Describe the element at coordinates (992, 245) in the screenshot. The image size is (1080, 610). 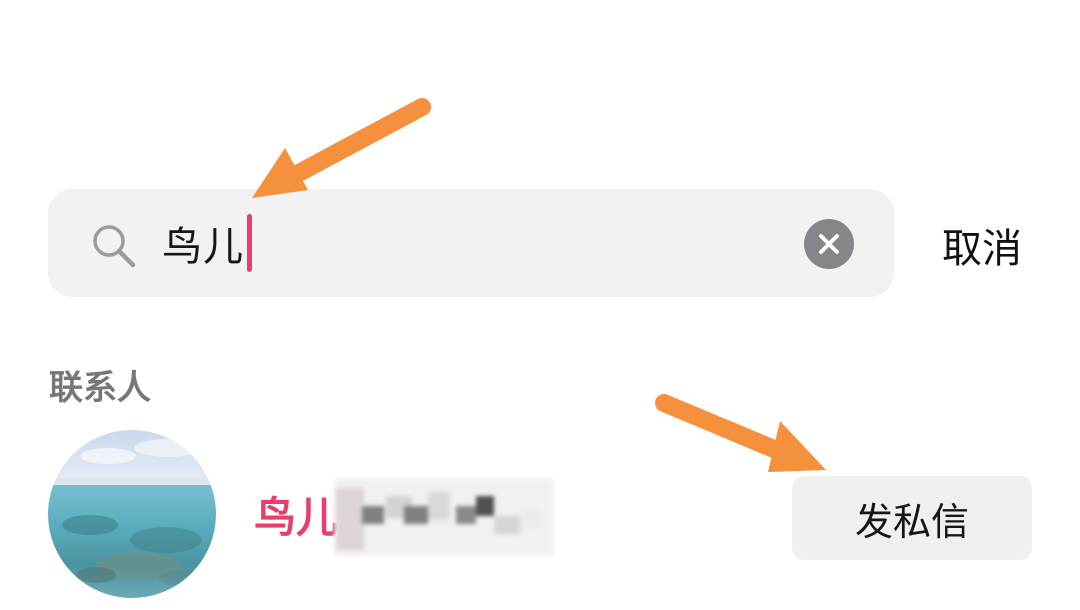
I see `cancel-button: 取消` at that location.